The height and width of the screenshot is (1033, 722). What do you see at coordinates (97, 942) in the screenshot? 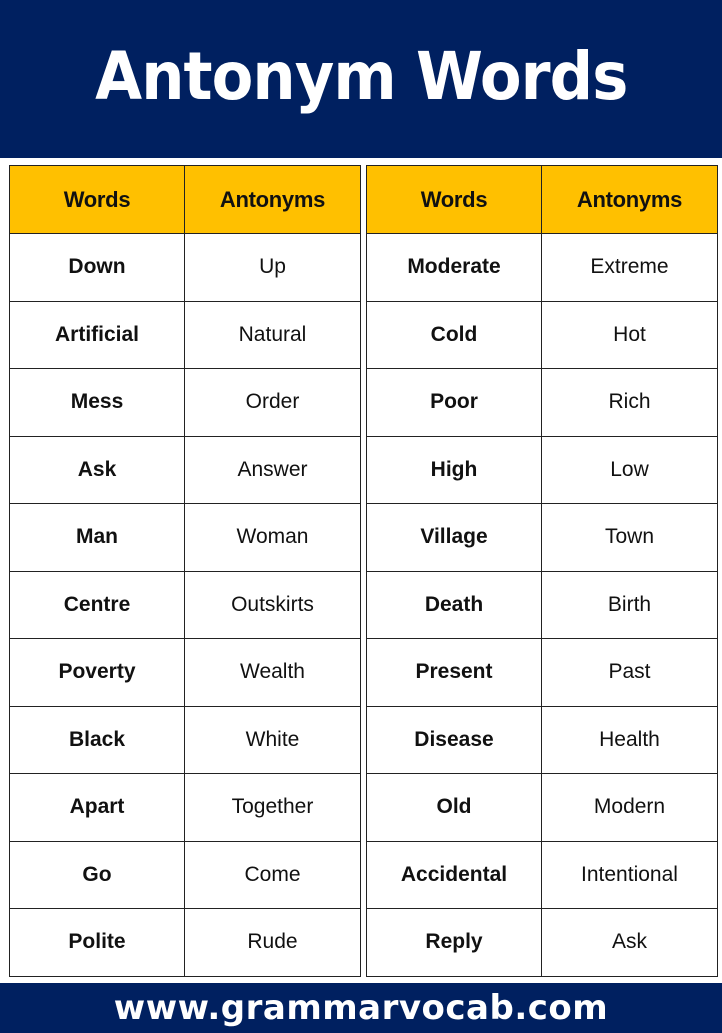
I see `word-cell: Polite` at bounding box center [97, 942].